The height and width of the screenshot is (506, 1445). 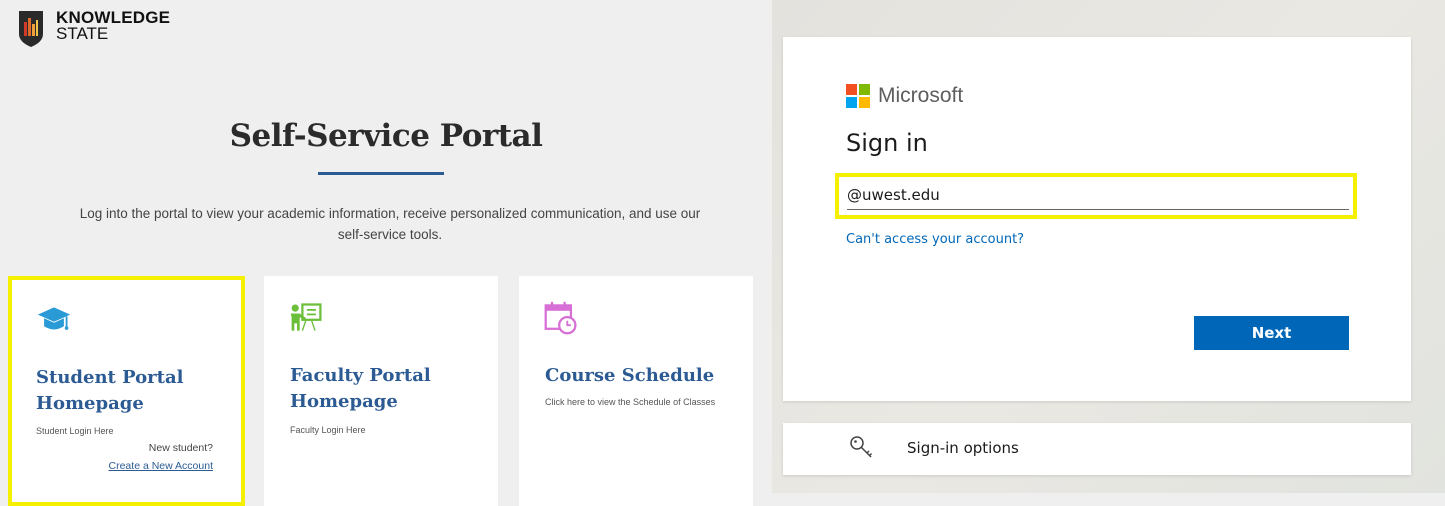 What do you see at coordinates (1097, 449) in the screenshot?
I see `signin-options-button: Sign-in options` at bounding box center [1097, 449].